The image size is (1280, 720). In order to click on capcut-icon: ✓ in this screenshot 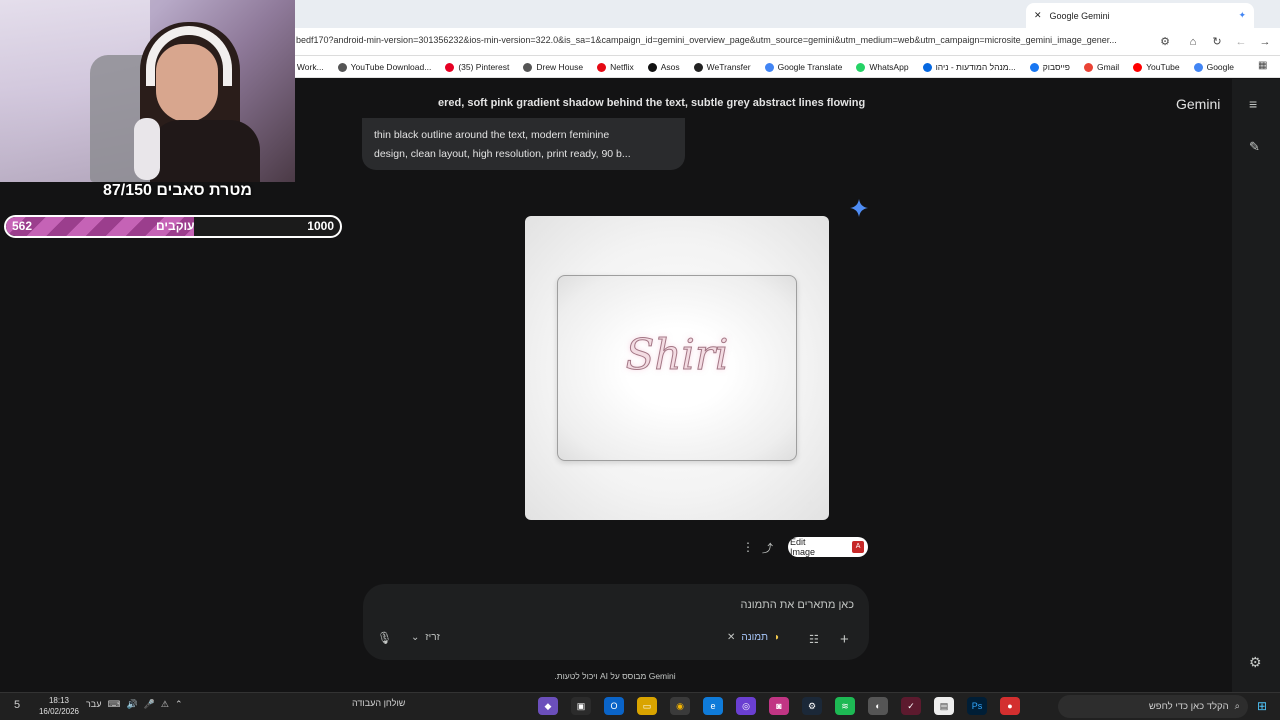, I will do `click(911, 706)`.